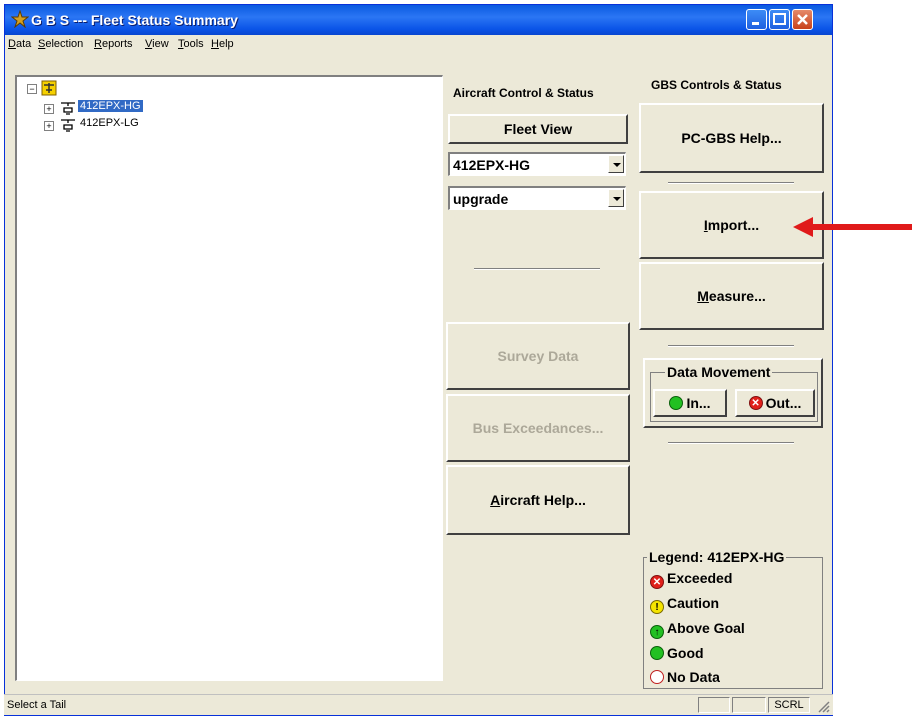 The height and width of the screenshot is (717, 912). I want to click on legend-caution: ! Caution, so click(684, 604).